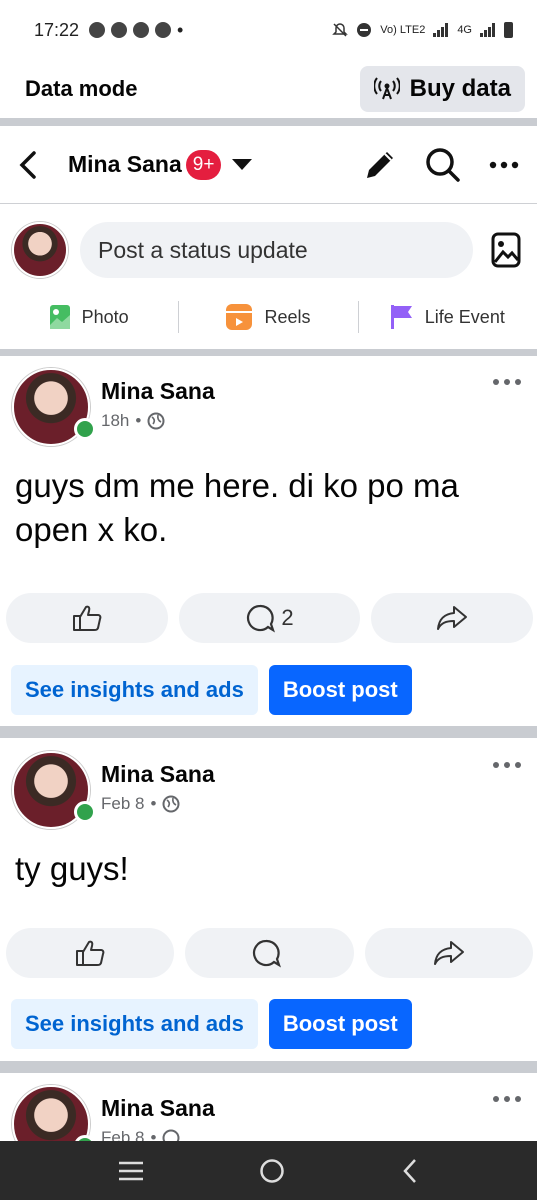 This screenshot has width=537, height=1200. Describe the element at coordinates (72, 868) in the screenshot. I see `post-text: ty guys!` at that location.